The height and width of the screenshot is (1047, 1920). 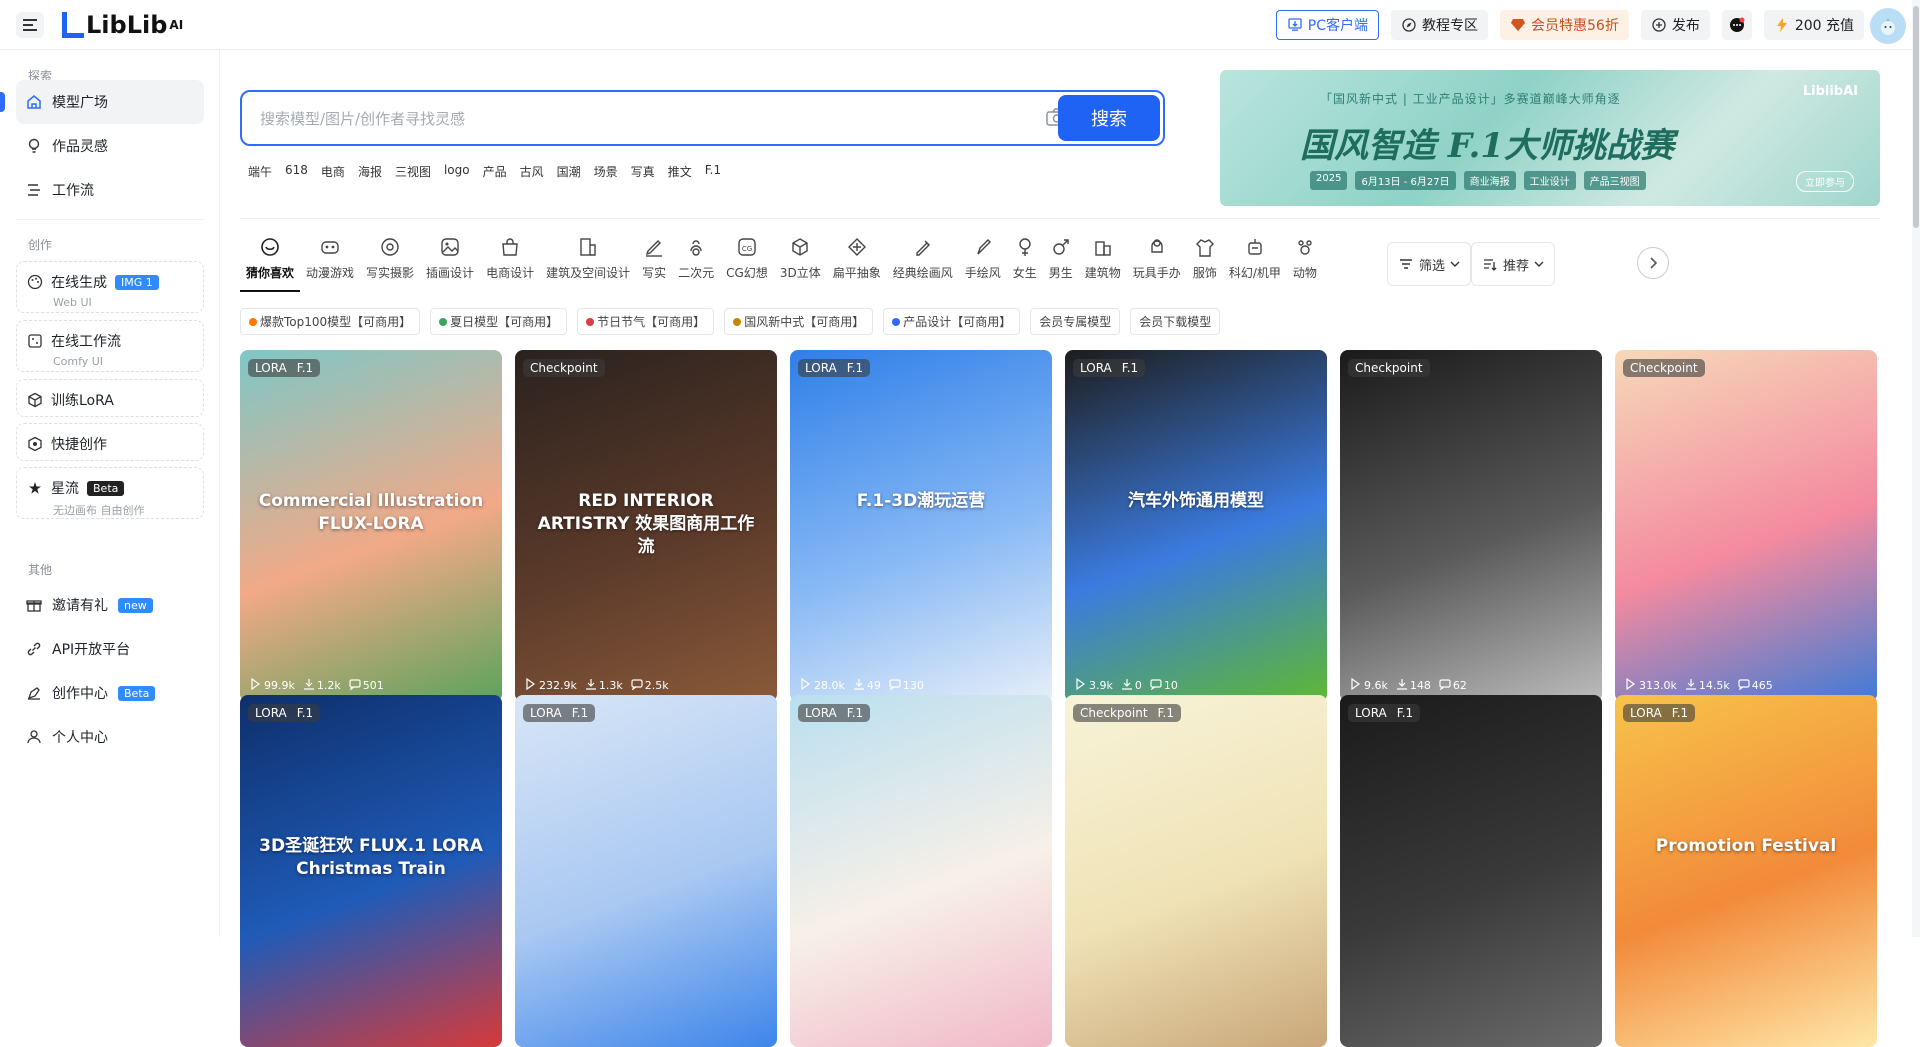 What do you see at coordinates (1327, 25) in the screenshot?
I see `pc-client-button: PC客户端` at bounding box center [1327, 25].